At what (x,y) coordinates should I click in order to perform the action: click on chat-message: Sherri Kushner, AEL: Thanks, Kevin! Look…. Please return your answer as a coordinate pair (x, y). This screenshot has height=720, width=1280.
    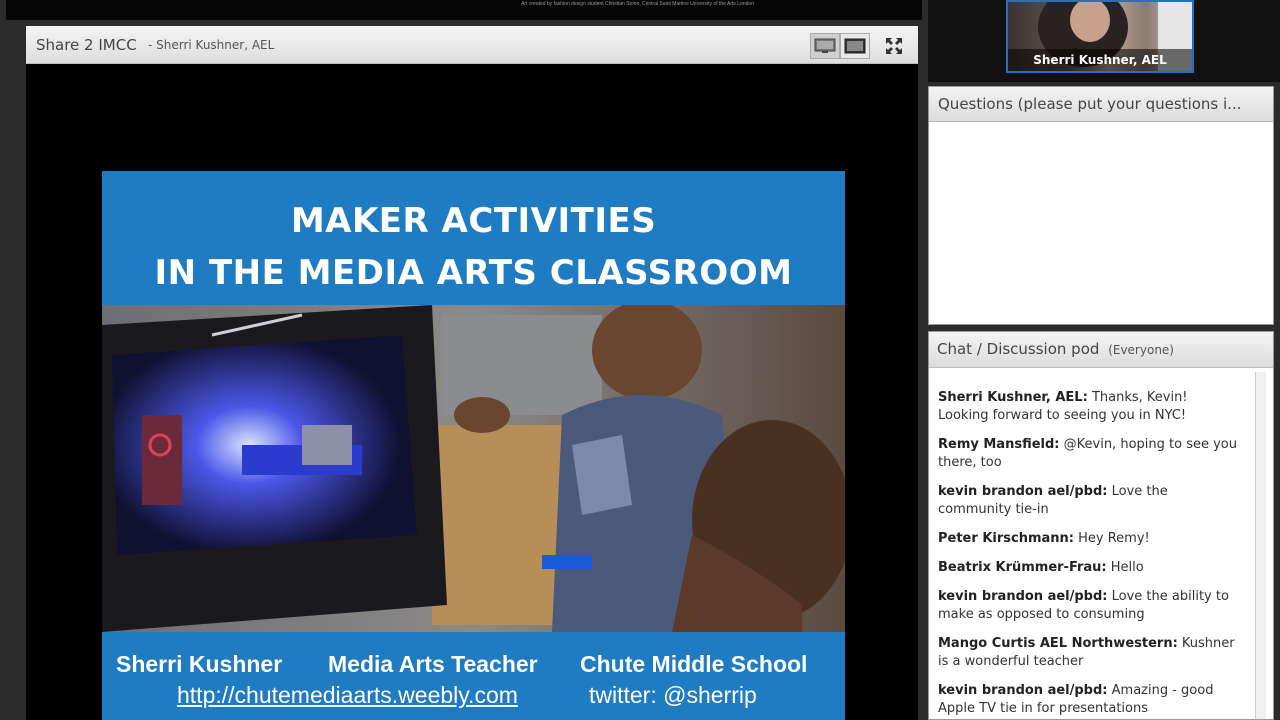
    Looking at the image, I should click on (1088, 407).